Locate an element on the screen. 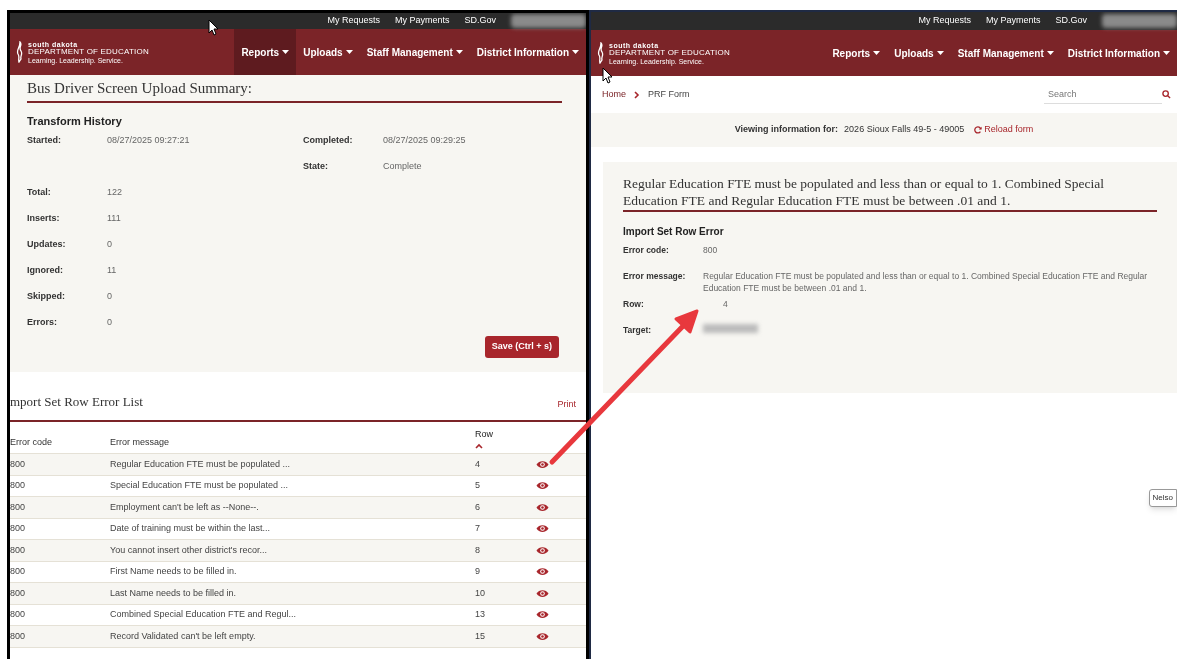  field-label: Error message: is located at coordinates (655, 276).